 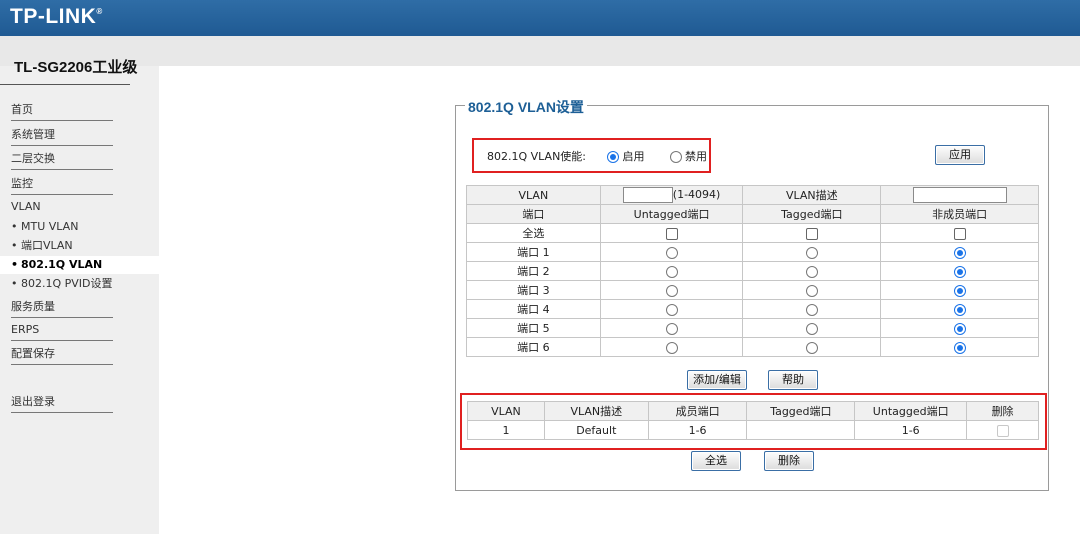 I want to click on select-all-nonmember-checkbox, so click(x=959, y=233).